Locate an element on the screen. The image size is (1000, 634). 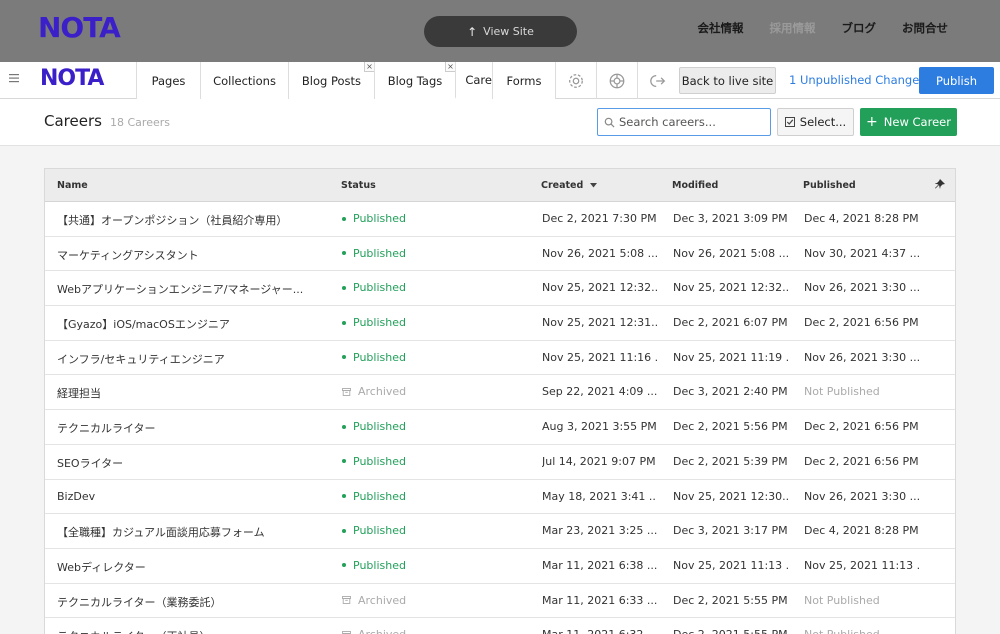
cell-name: Webディレクター is located at coordinates (187, 567).